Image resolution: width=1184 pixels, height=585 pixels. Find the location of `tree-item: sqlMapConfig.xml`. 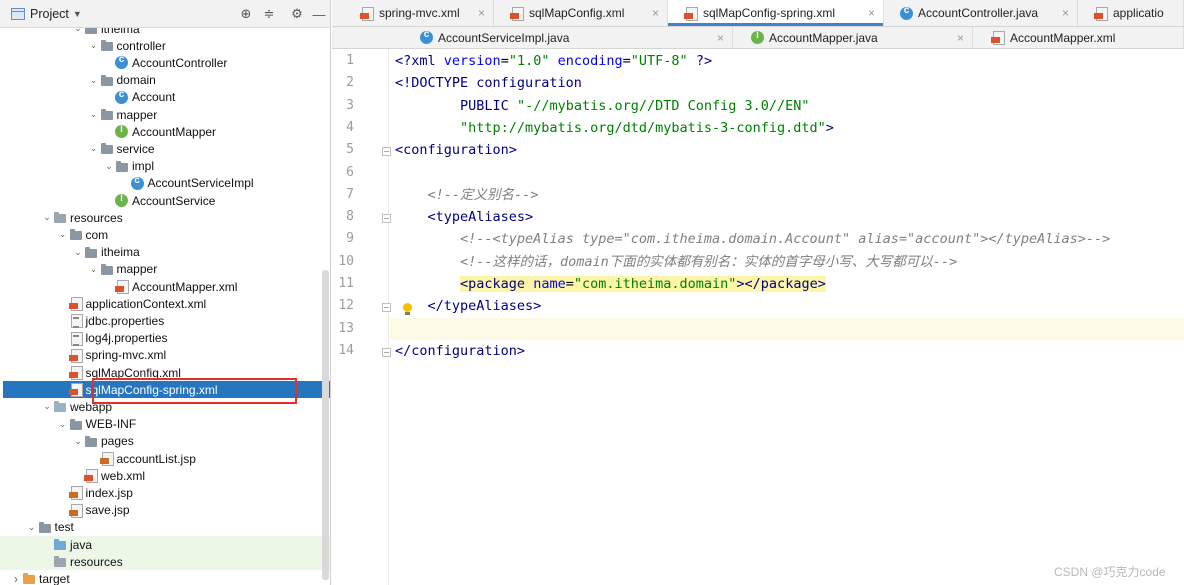

tree-item: sqlMapConfig.xml is located at coordinates (165, 372).